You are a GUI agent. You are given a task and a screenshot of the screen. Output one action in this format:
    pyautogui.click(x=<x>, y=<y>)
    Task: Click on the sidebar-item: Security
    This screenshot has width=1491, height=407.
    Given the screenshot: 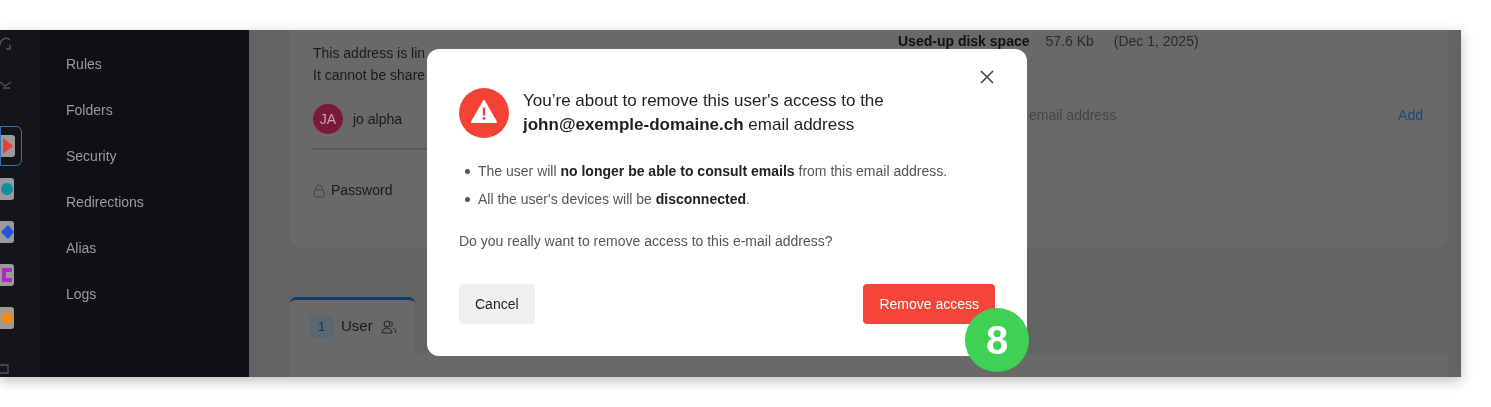 What is the action you would take?
    pyautogui.click(x=157, y=156)
    